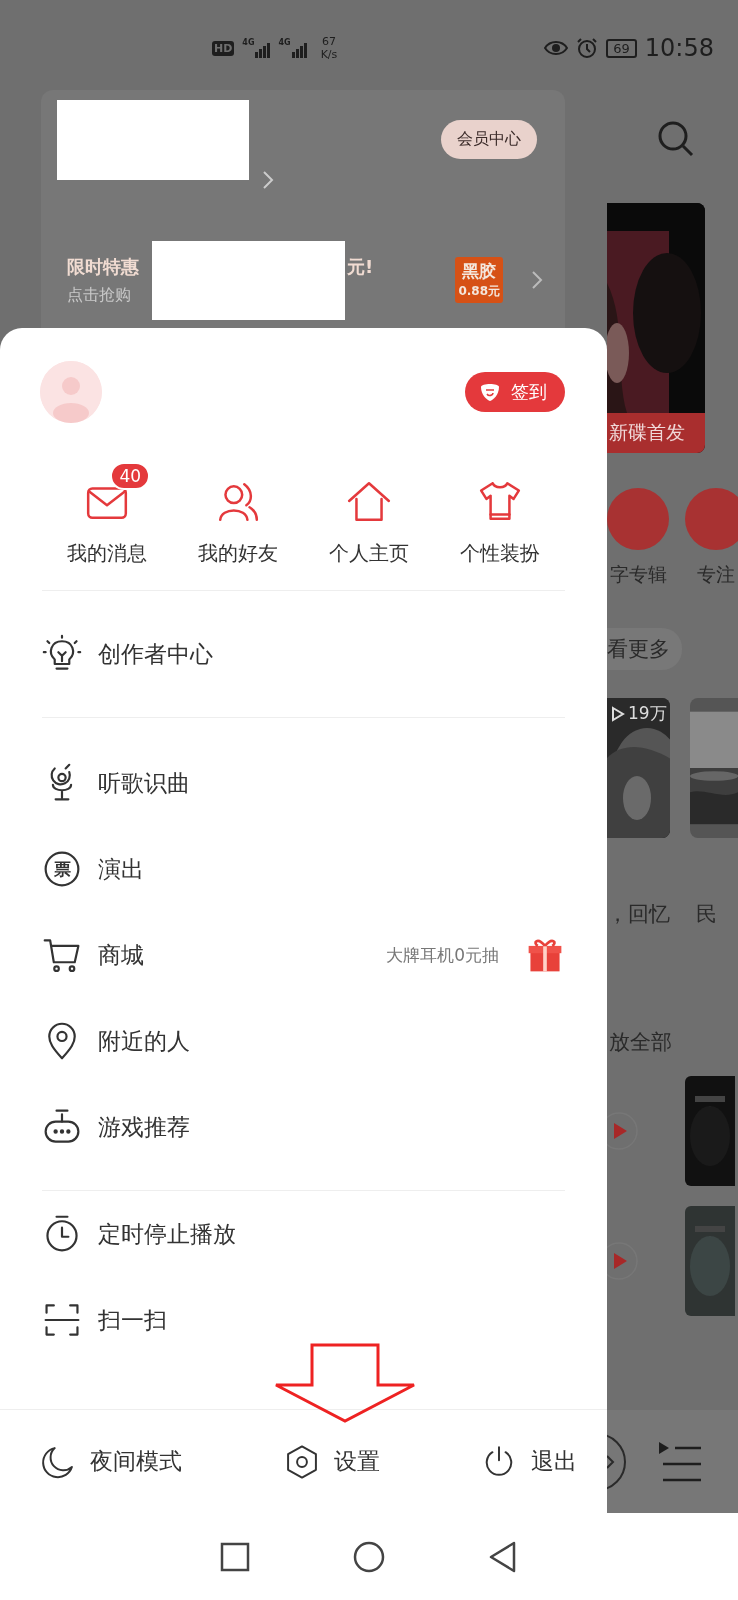  I want to click on menu-item-label: 商城, so click(121, 955).